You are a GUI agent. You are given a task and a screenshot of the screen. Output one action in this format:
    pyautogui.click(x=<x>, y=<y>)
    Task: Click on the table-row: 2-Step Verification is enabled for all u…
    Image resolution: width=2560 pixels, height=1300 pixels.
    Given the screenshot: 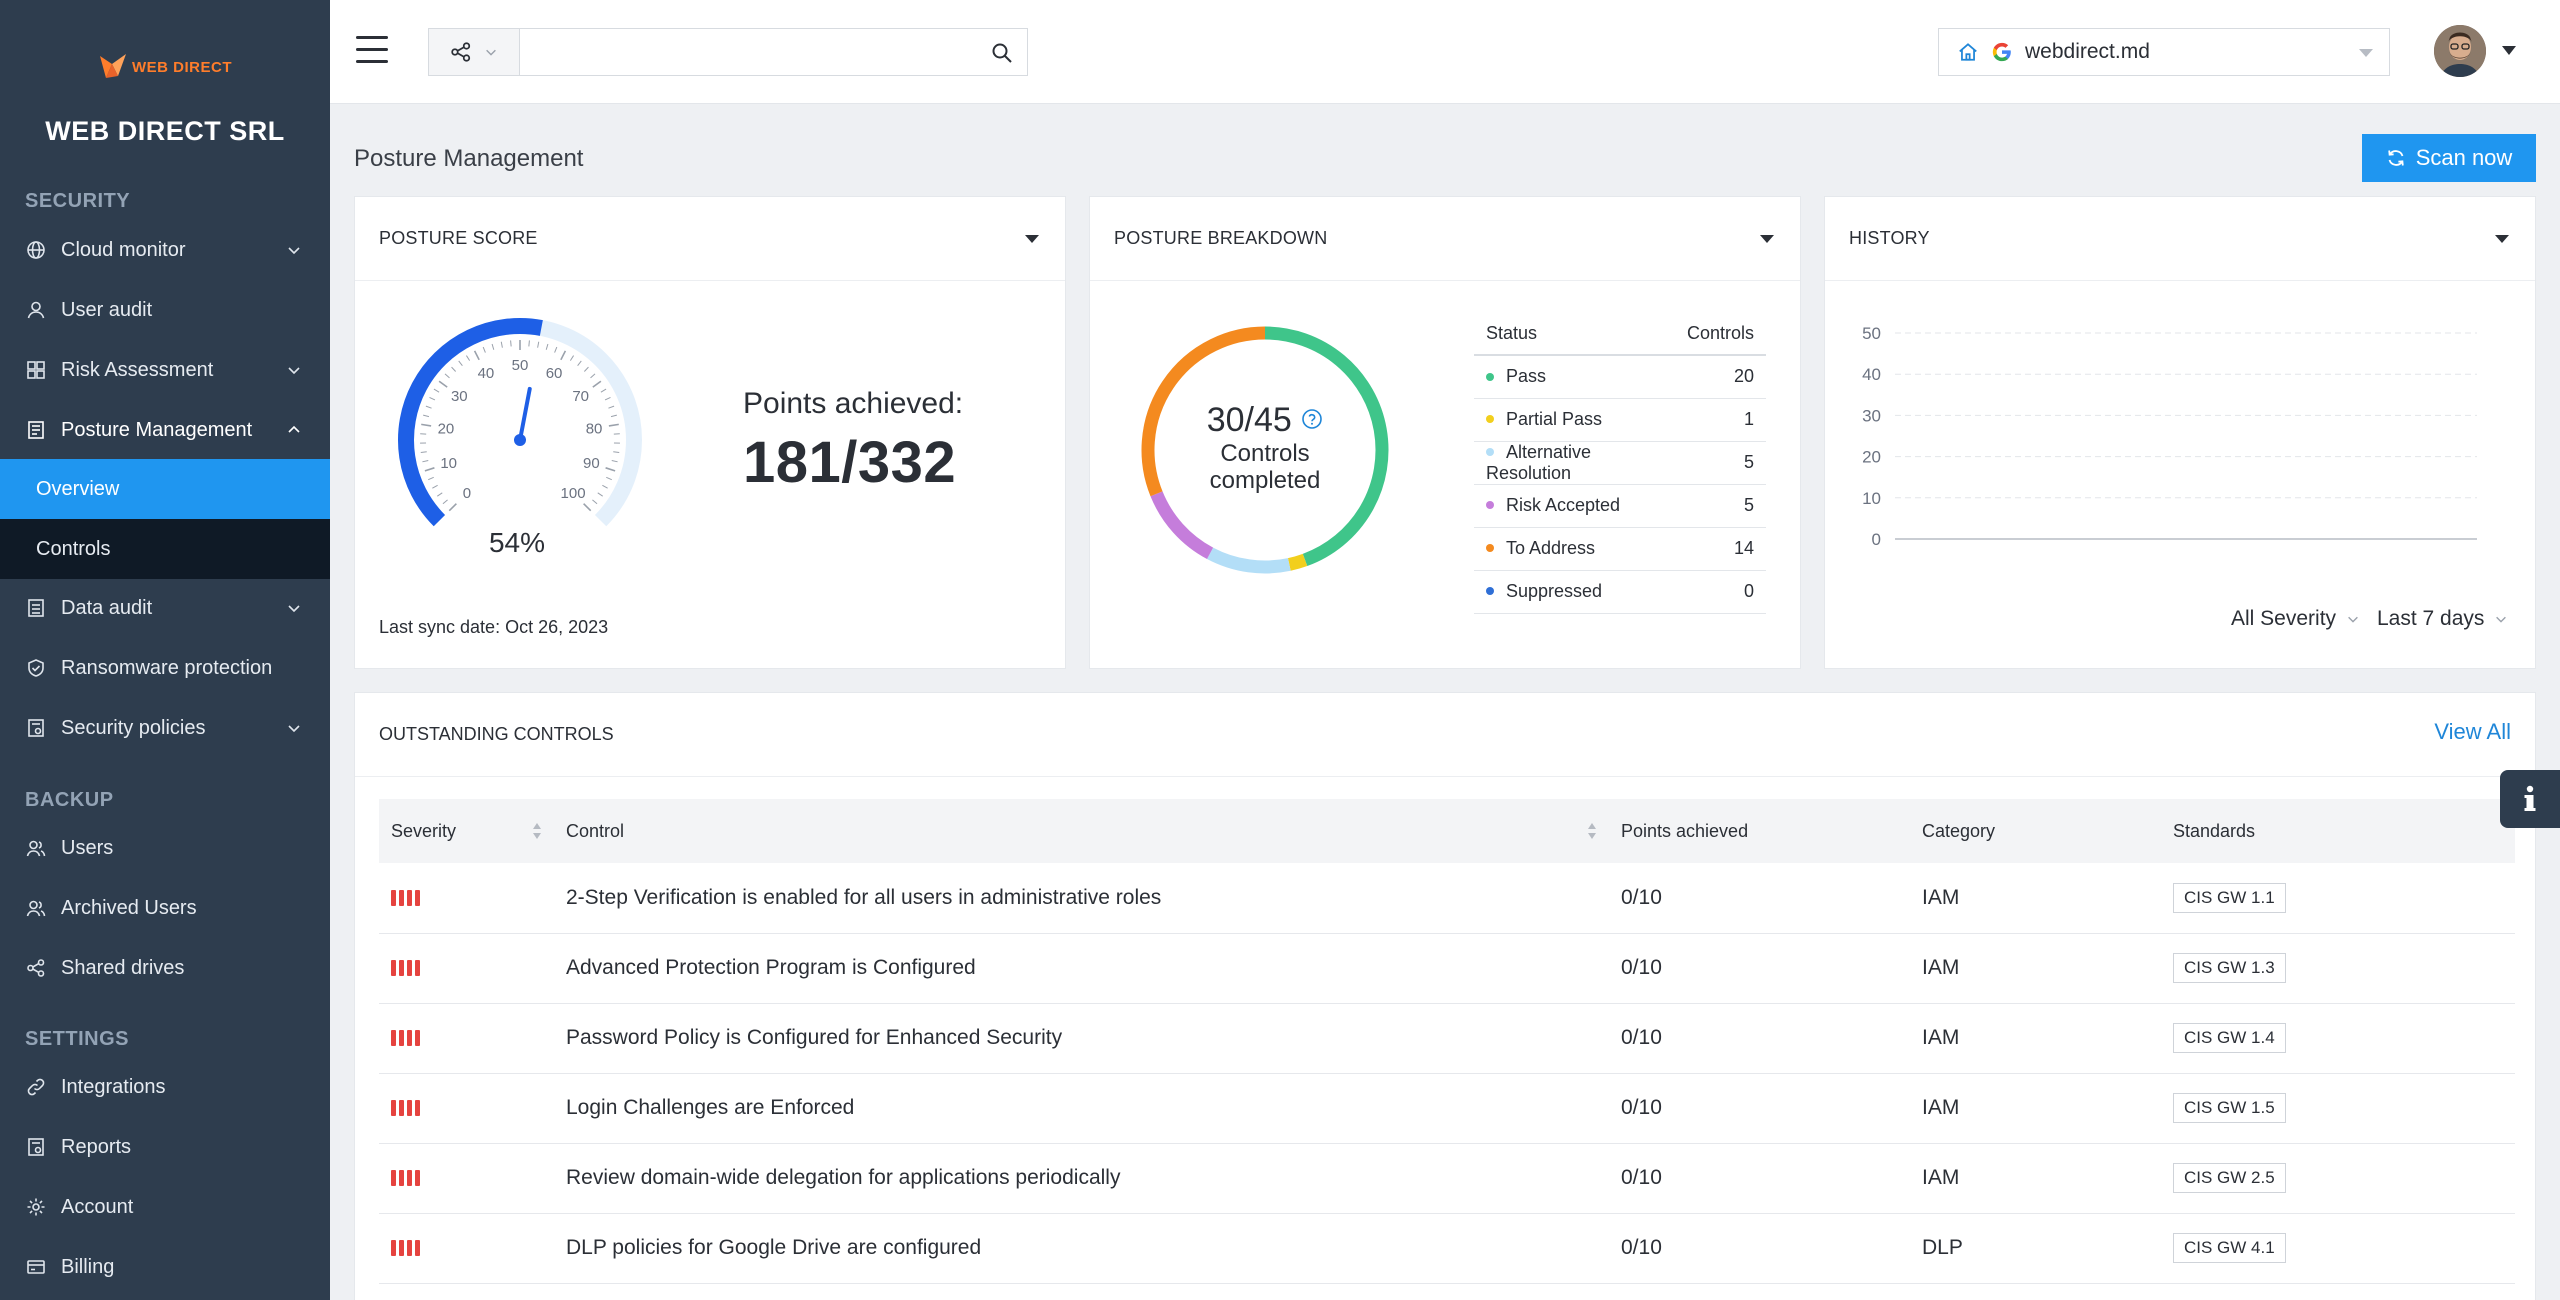 What is the action you would take?
    pyautogui.click(x=1447, y=898)
    